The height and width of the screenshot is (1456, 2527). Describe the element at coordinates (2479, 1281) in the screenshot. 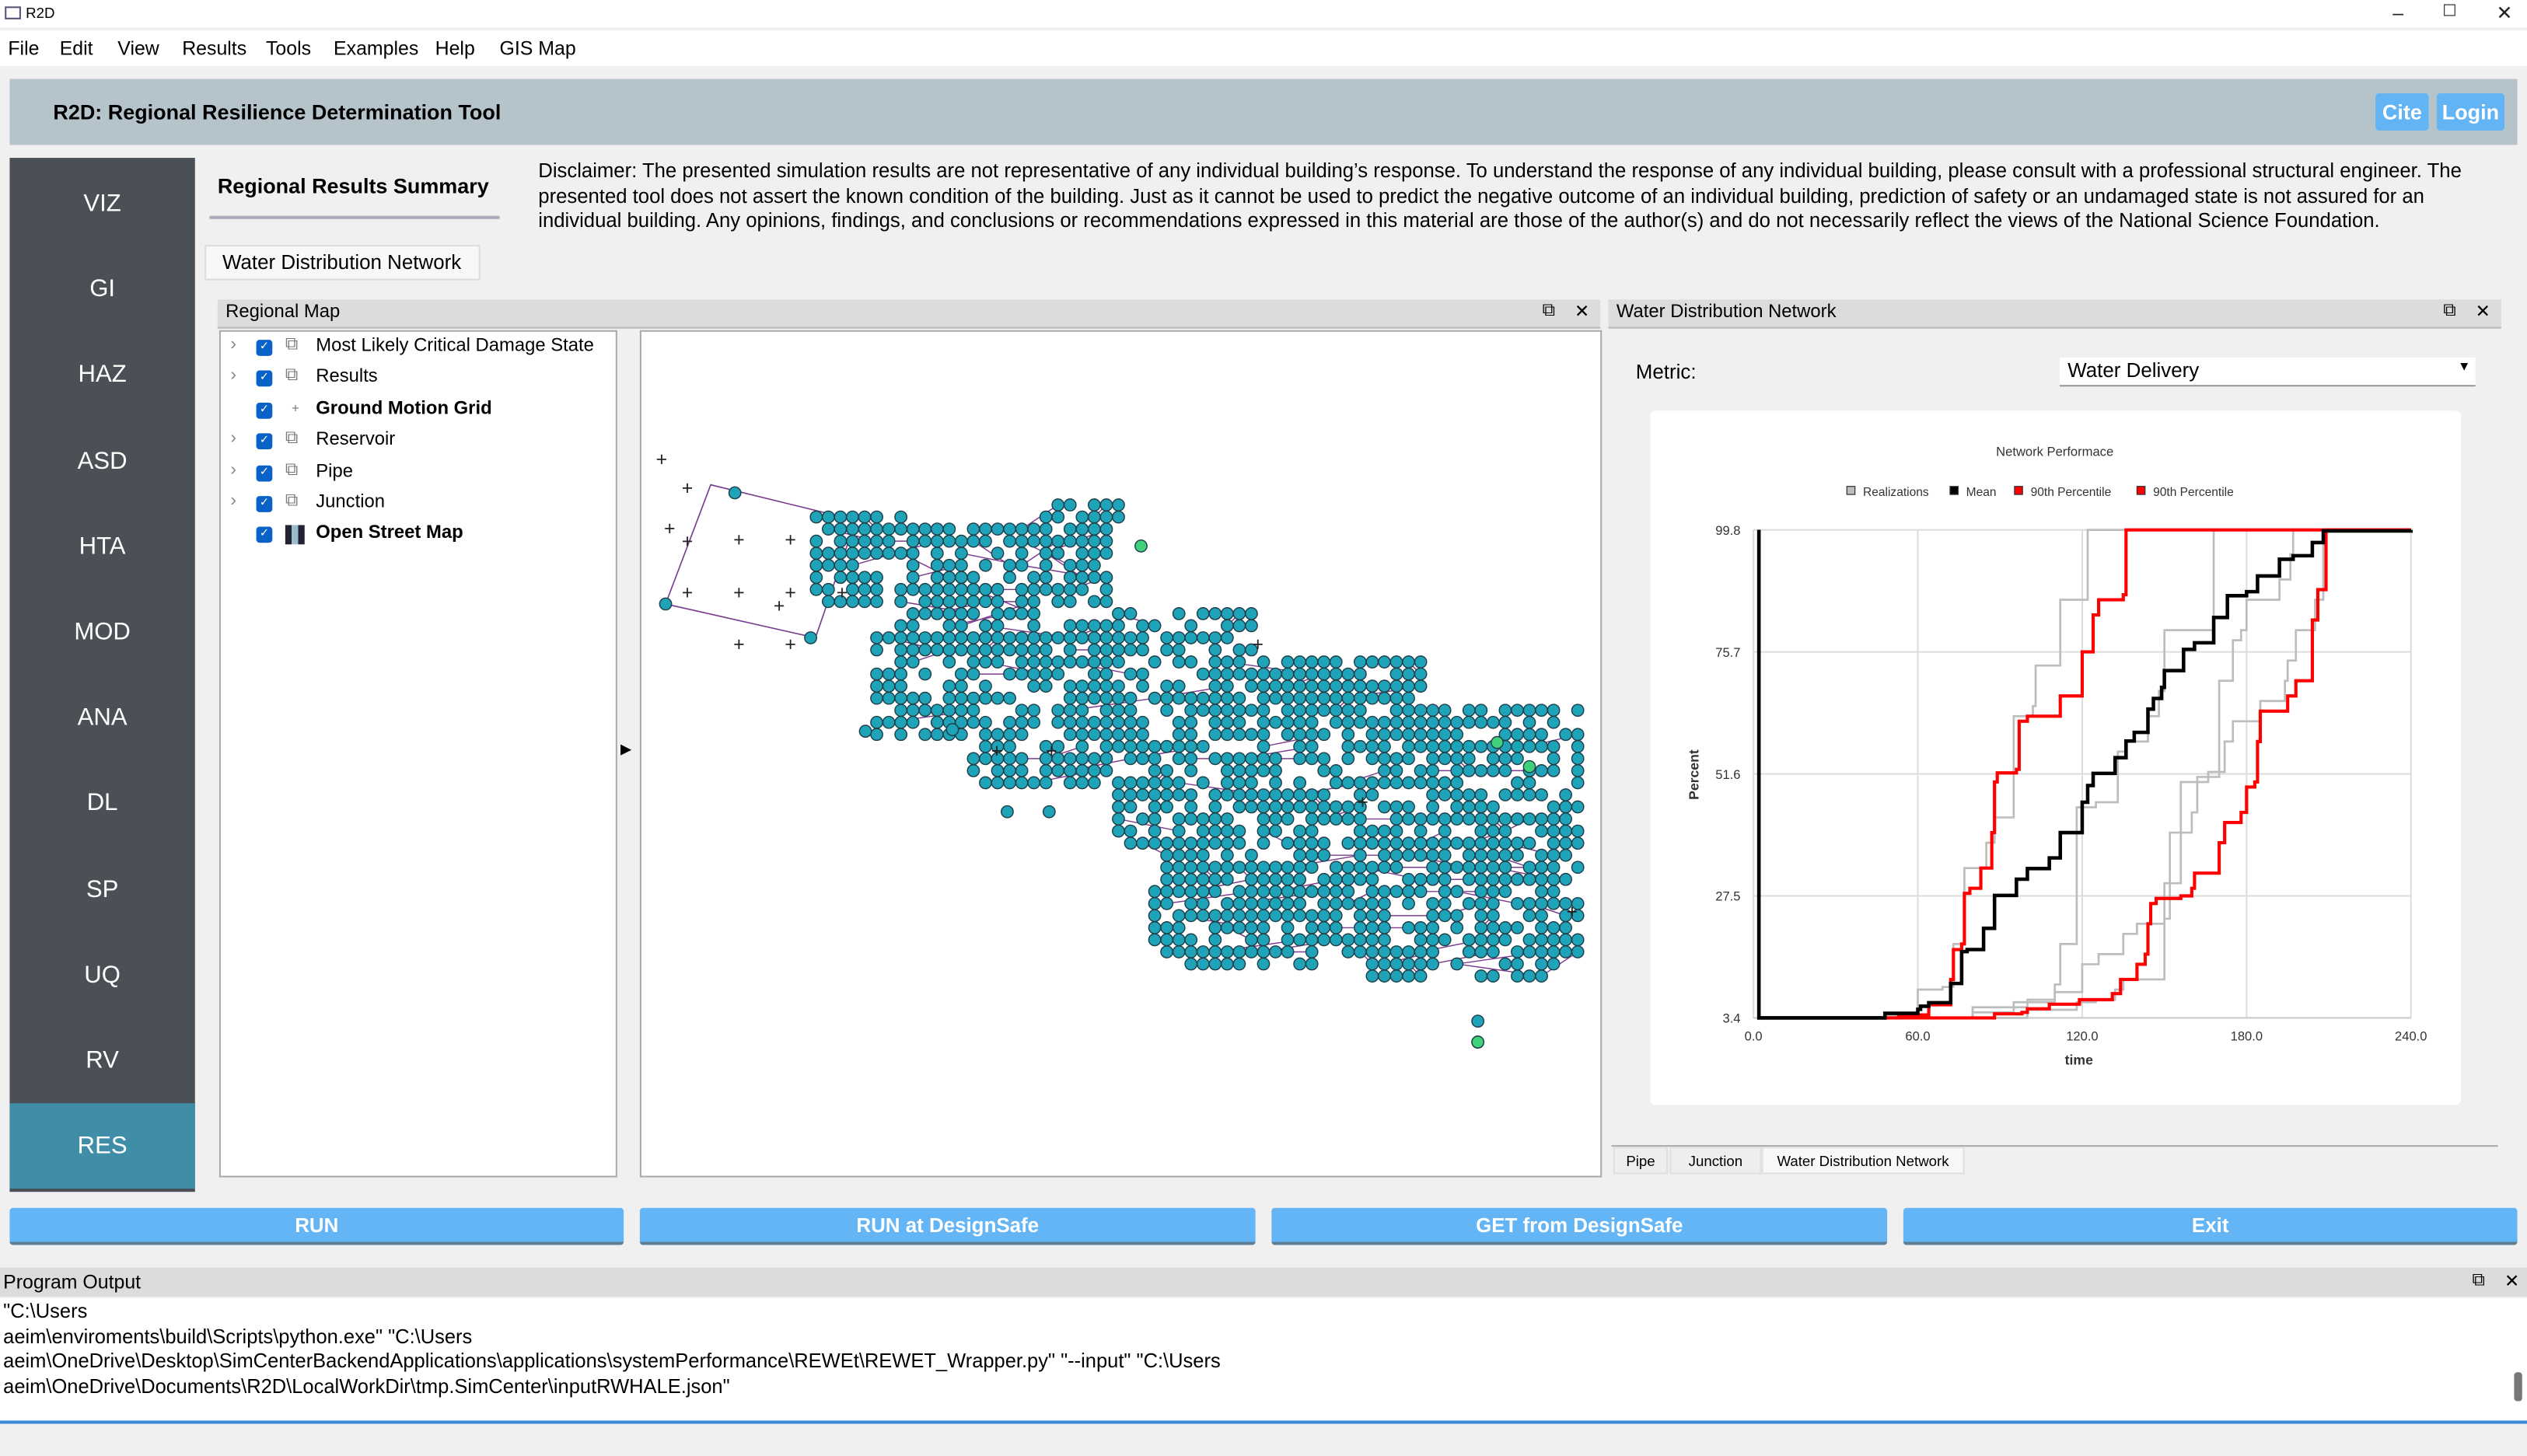

I see `float-icon: ⧉` at that location.